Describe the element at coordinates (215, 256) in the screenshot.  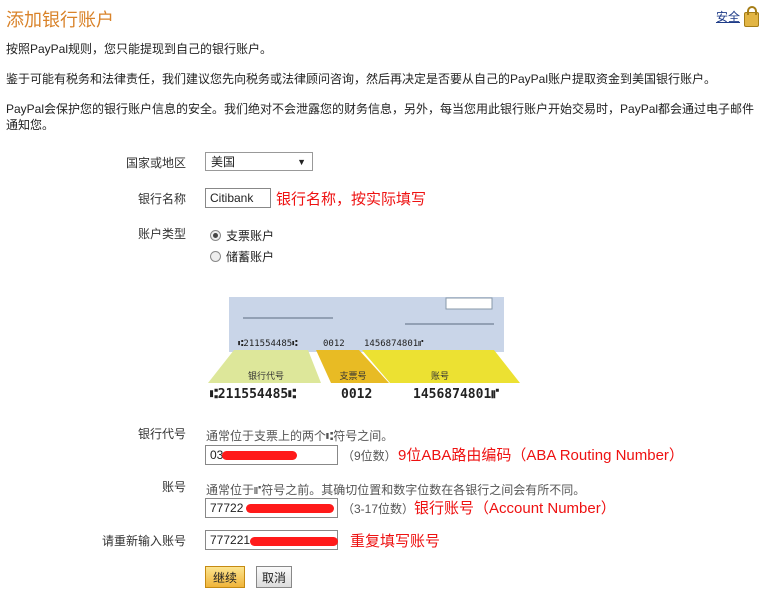
I see `radio-unchecked-icon` at that location.